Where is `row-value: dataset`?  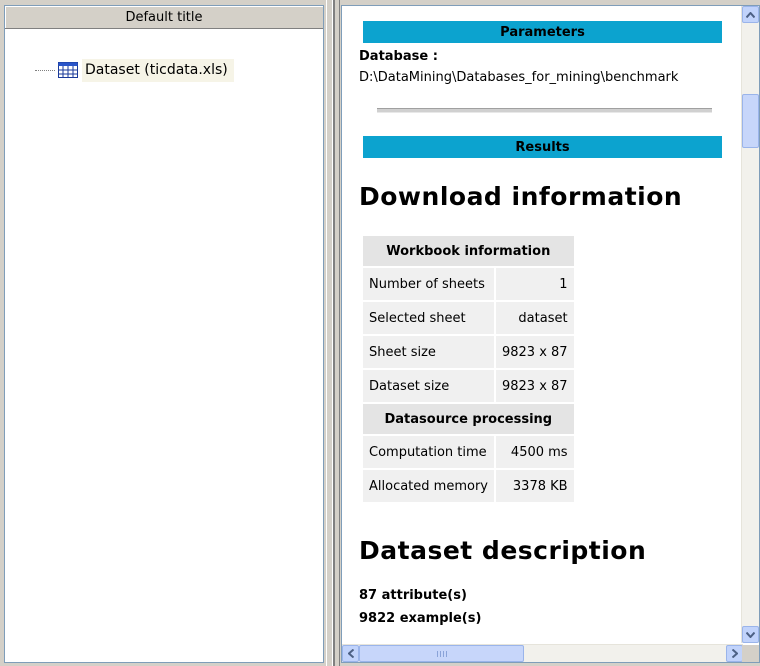 row-value: dataset is located at coordinates (534, 318).